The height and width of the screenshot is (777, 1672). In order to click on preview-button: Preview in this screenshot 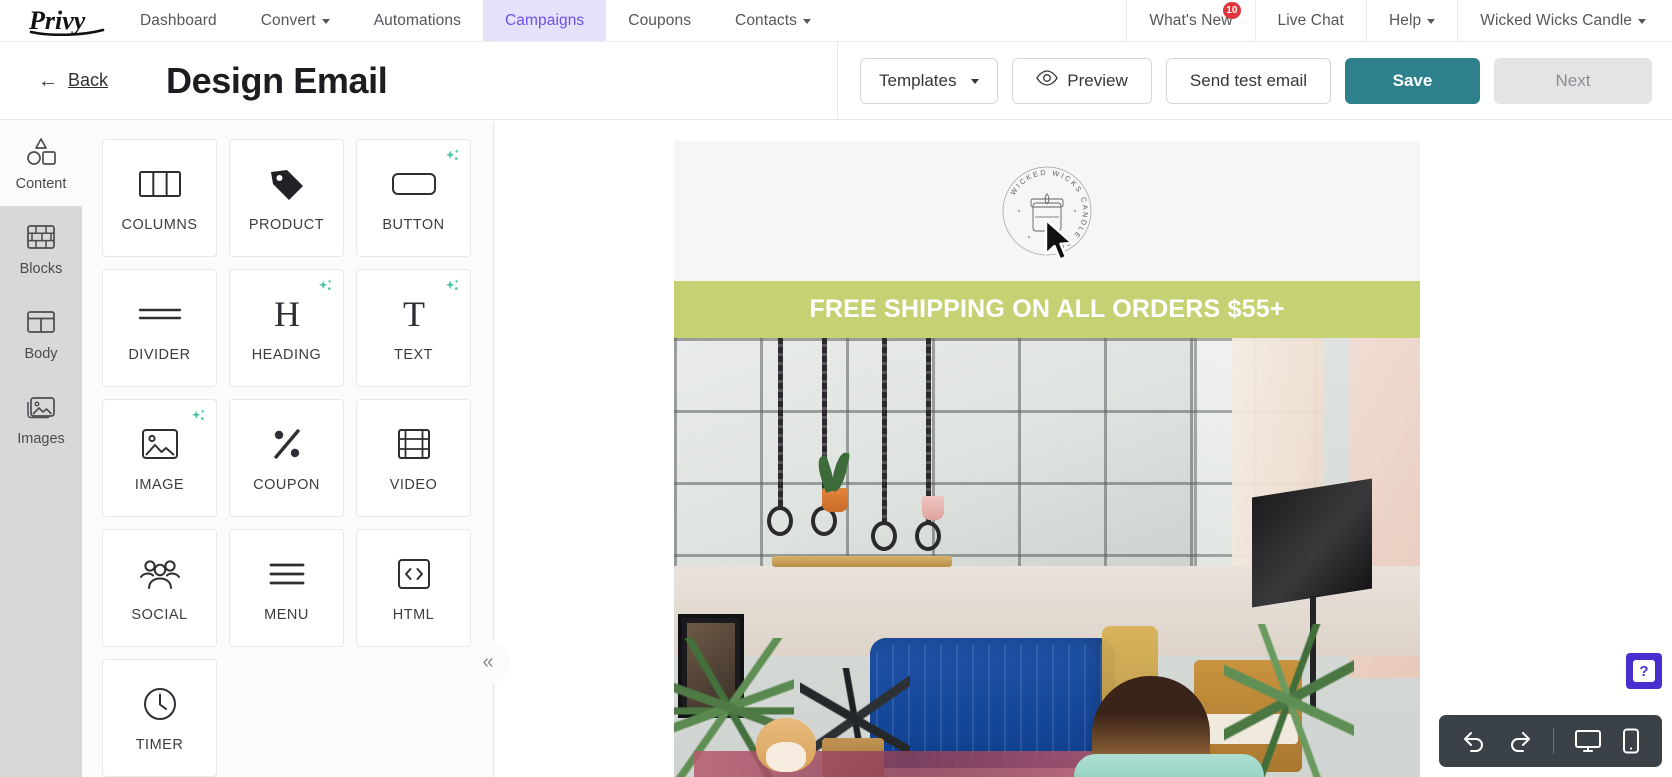, I will do `click(1082, 80)`.